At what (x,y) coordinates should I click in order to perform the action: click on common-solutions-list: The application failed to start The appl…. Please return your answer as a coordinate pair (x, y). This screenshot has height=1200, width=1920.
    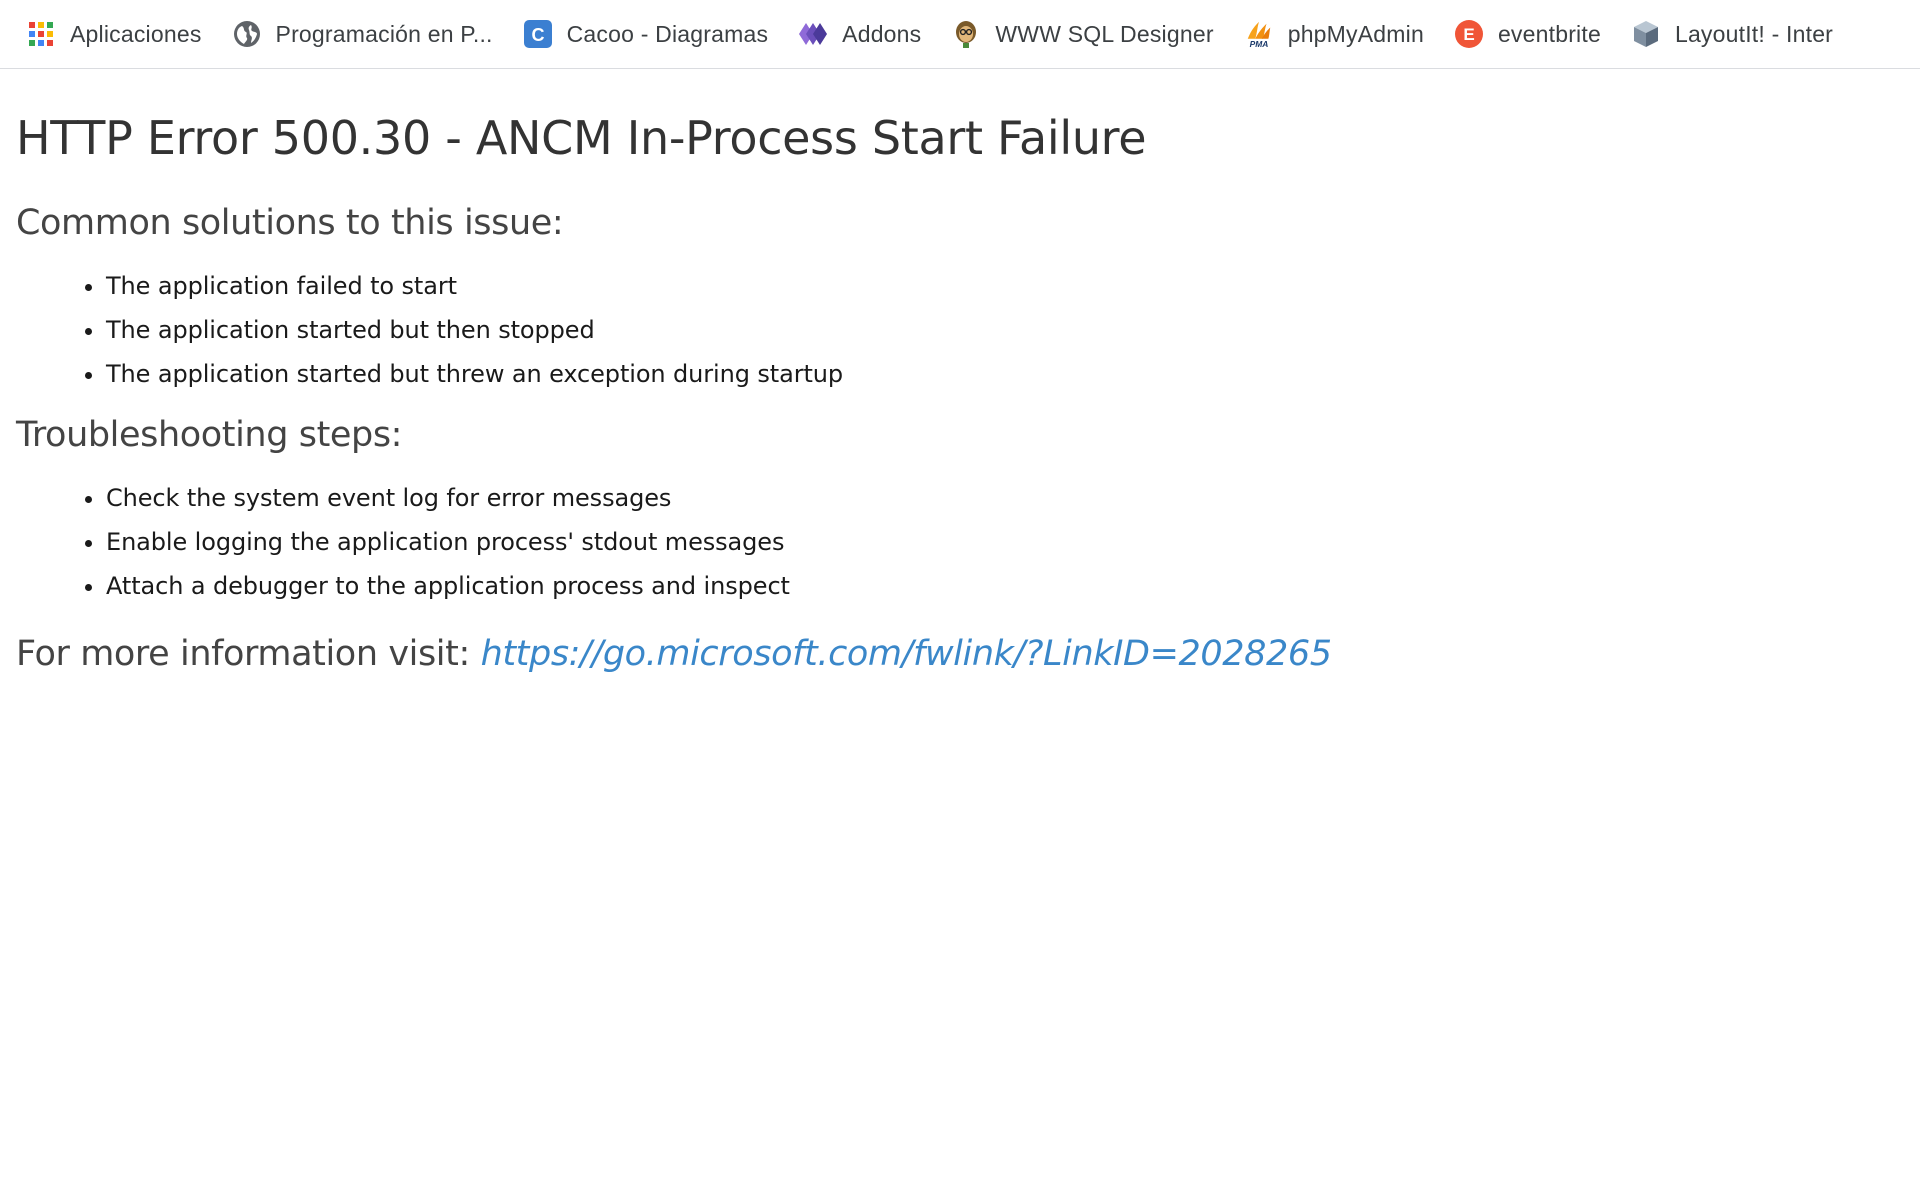
    Looking at the image, I should click on (956, 330).